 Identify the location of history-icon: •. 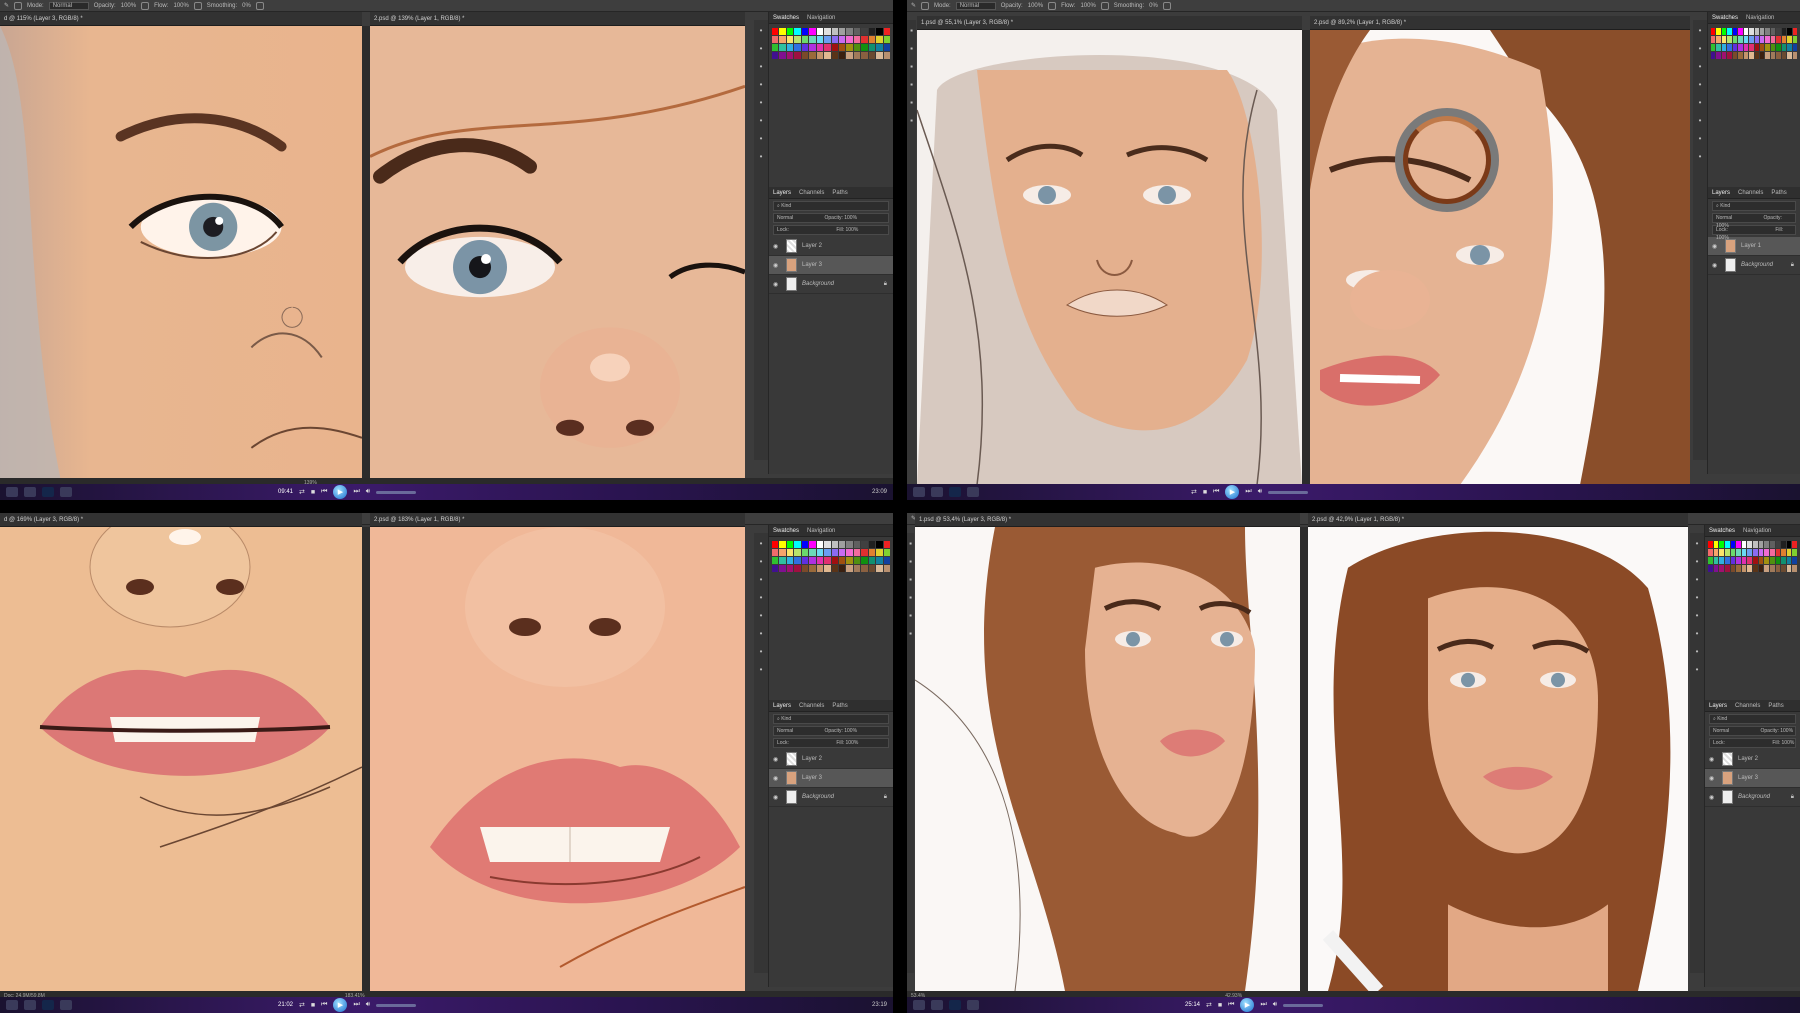
(1700, 30).